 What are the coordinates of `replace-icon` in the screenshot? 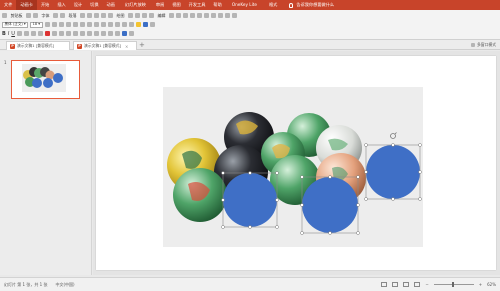 It's located at (144, 15).